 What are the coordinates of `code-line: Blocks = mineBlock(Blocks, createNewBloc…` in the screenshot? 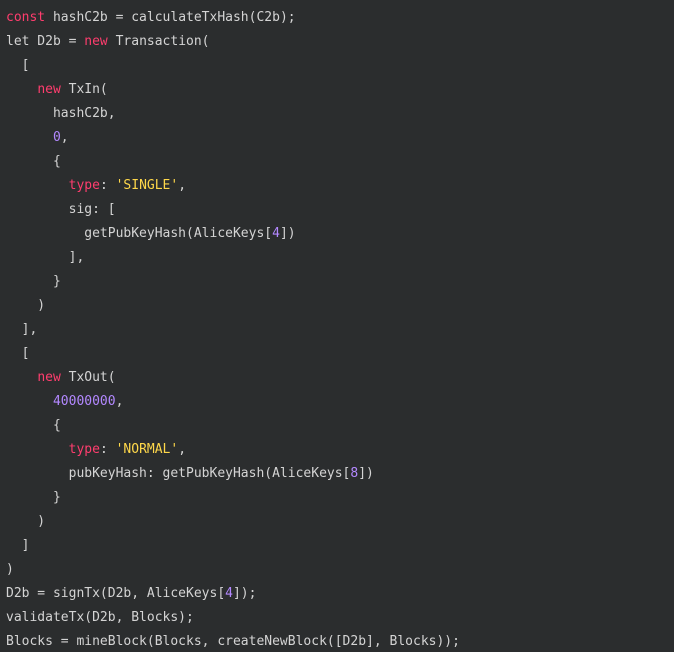 It's located at (340, 641).